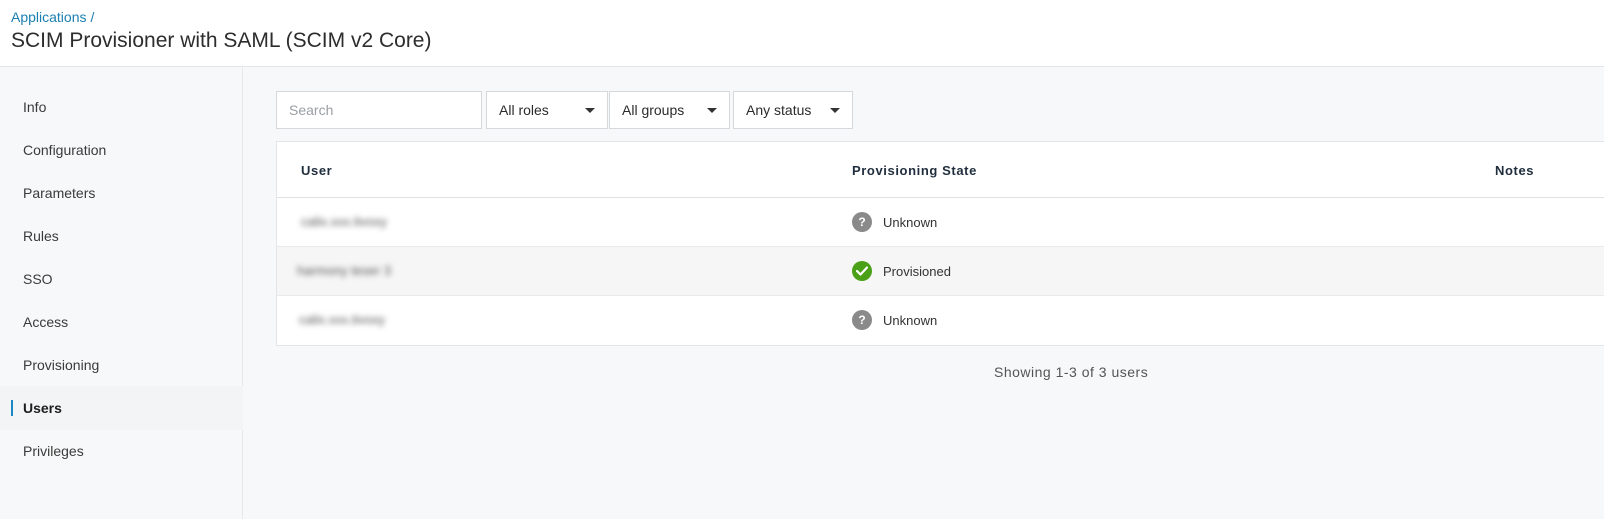 Image resolution: width=1604 pixels, height=519 pixels. I want to click on pagination-summary: Showing 1-3 of 3 users, so click(1071, 372).